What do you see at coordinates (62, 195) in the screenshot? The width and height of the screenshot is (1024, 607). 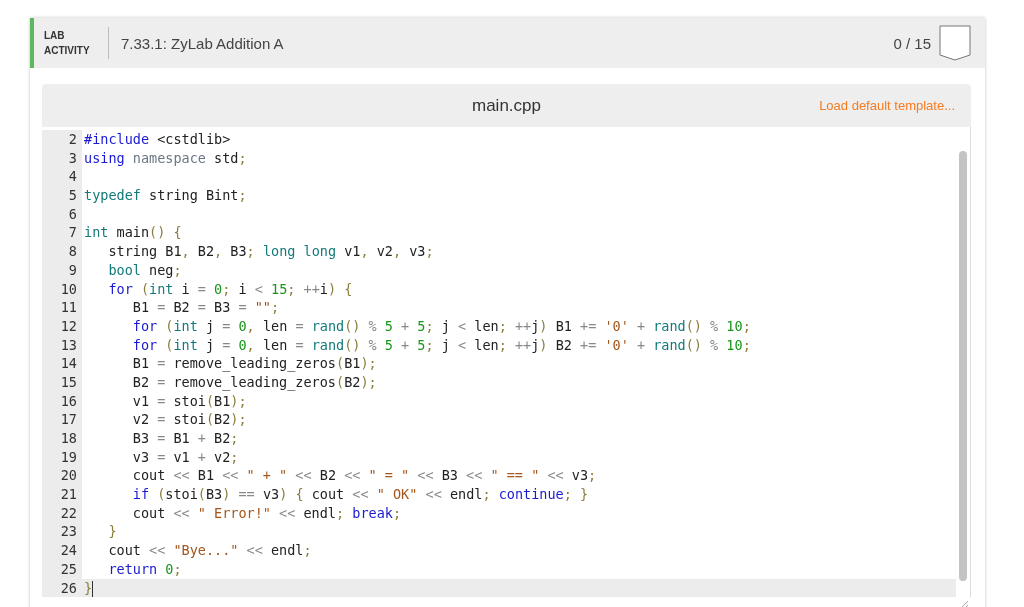 I see `line-number: 5` at bounding box center [62, 195].